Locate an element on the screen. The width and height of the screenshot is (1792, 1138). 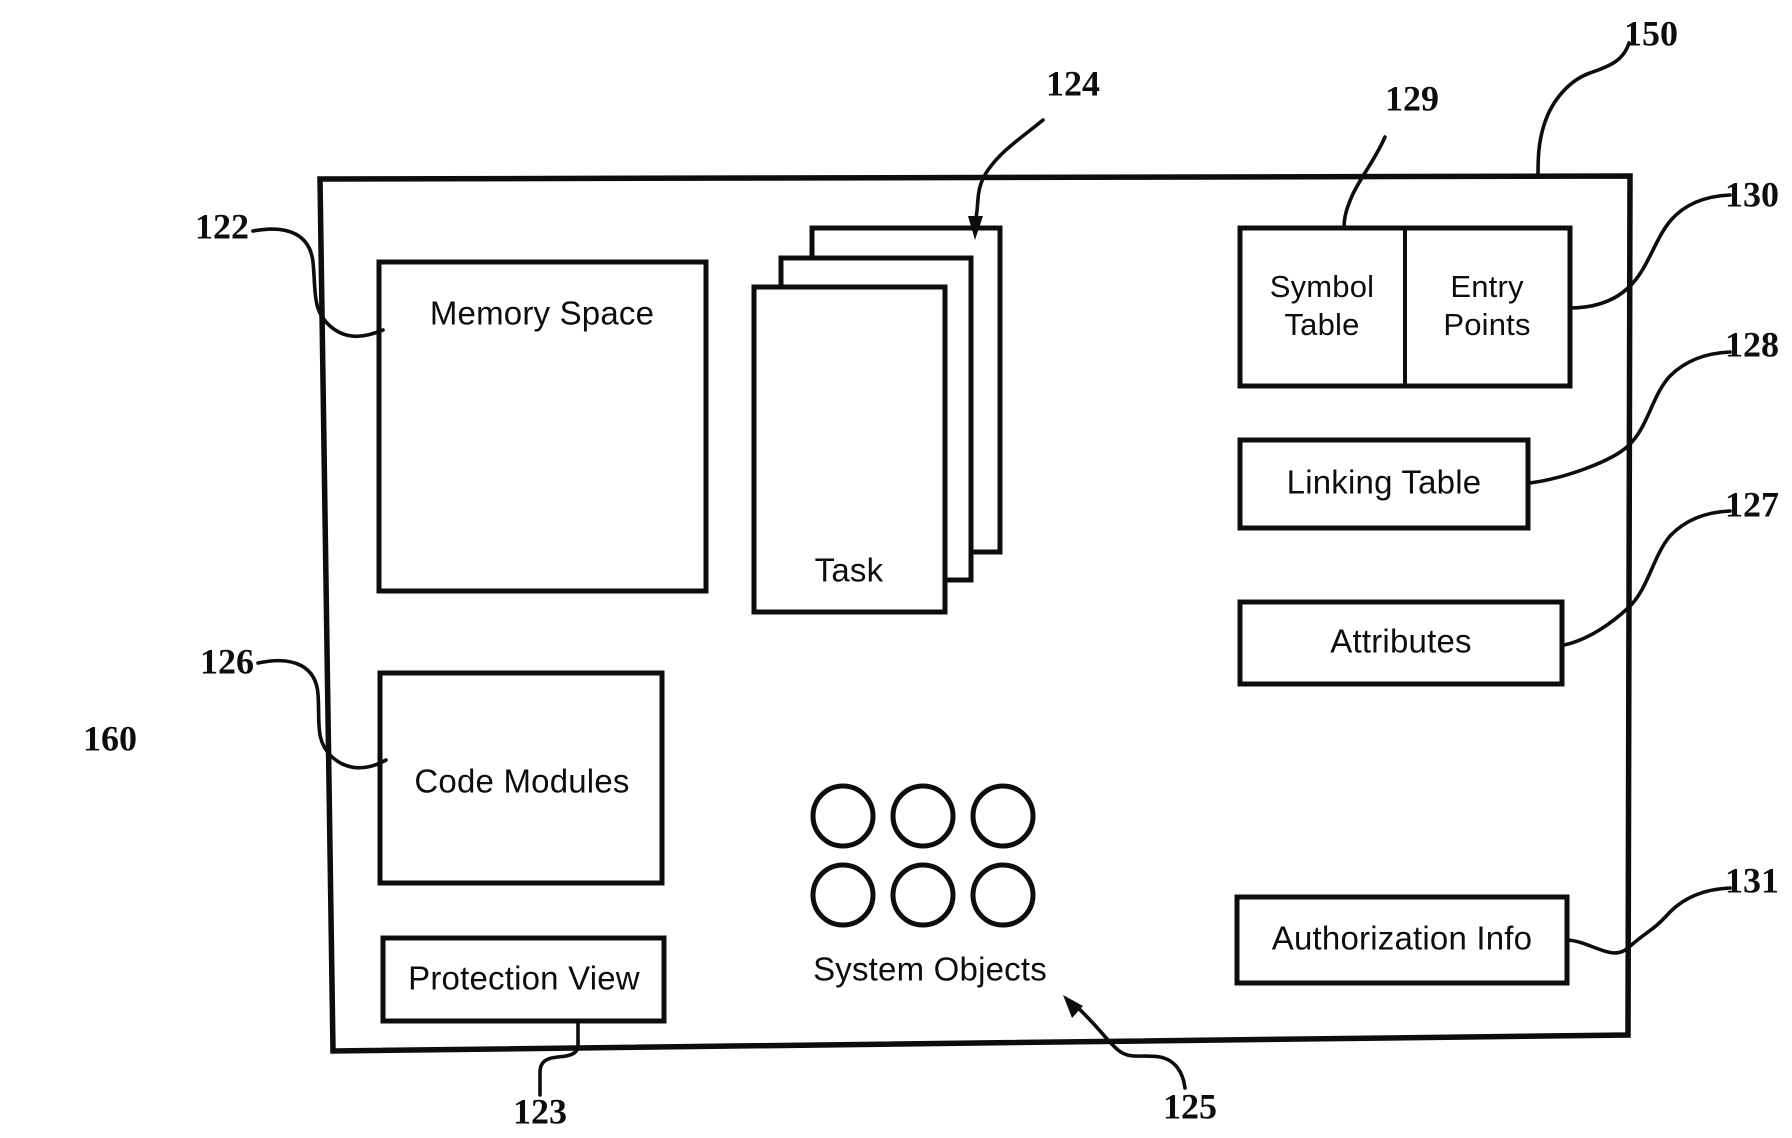
protection-view-block: Protection View is located at coordinates (523, 979).